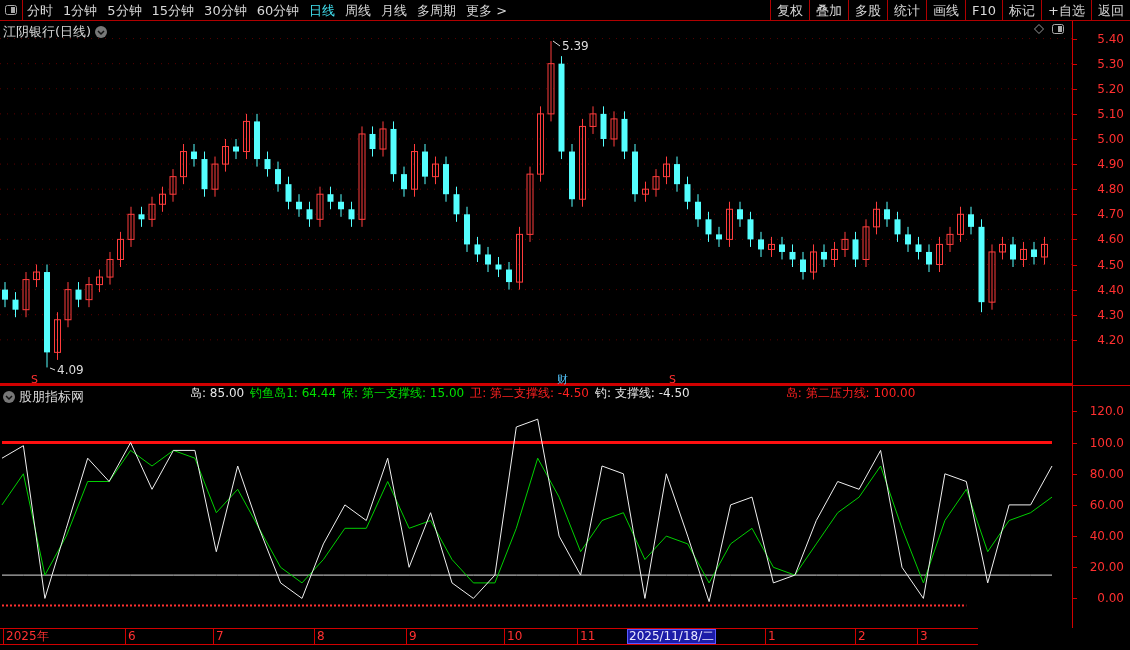 This screenshot has height=650, width=1130. Describe the element at coordinates (1110, 113) in the screenshot. I see `axis-label: 5.10` at that location.